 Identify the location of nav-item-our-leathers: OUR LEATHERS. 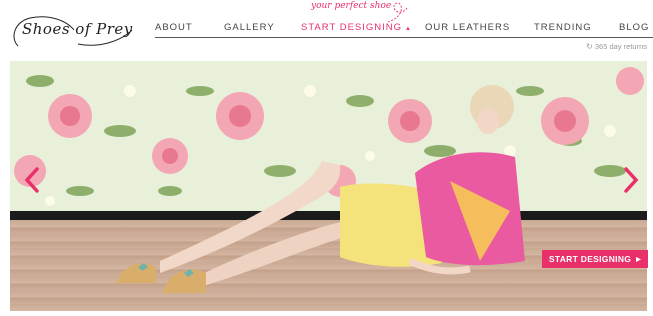
(467, 27).